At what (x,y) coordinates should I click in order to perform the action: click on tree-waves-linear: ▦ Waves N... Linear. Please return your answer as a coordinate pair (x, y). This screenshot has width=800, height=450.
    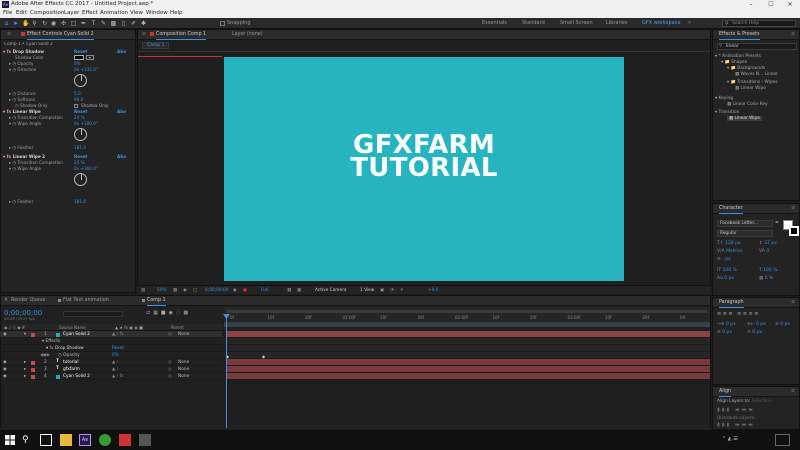
    Looking at the image, I should click on (756, 74).